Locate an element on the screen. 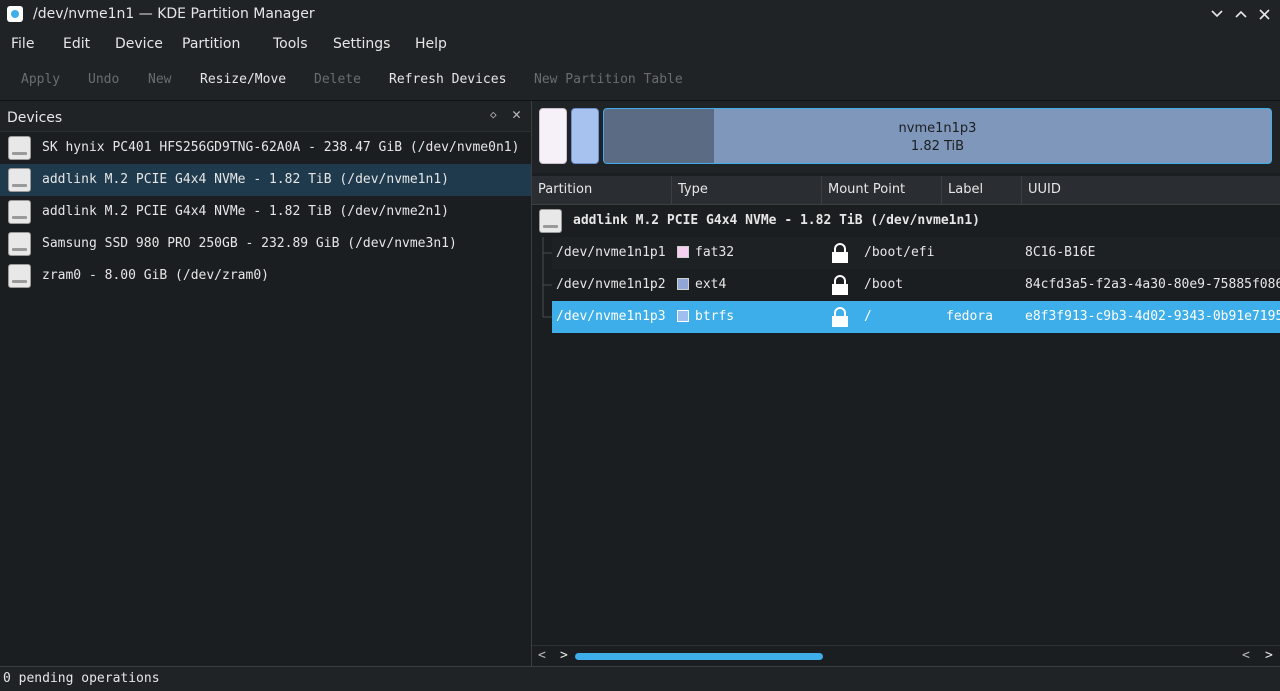 This screenshot has height=691, width=1280. type-cell: btrfs is located at coordinates (715, 316).